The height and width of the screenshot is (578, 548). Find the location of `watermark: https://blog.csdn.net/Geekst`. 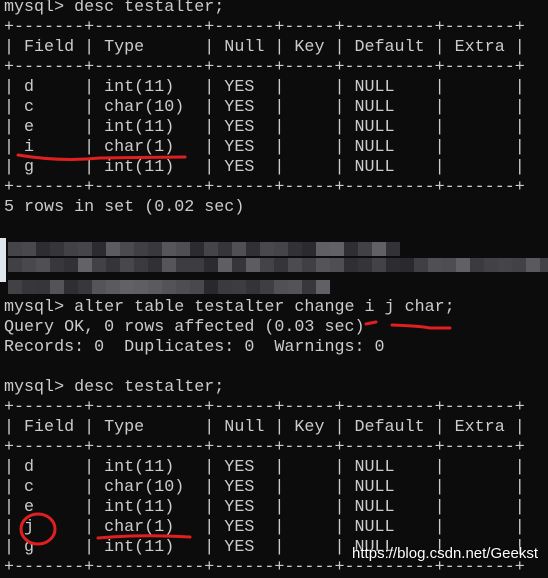

watermark: https://blog.csdn.net/Geekst is located at coordinates (445, 553).